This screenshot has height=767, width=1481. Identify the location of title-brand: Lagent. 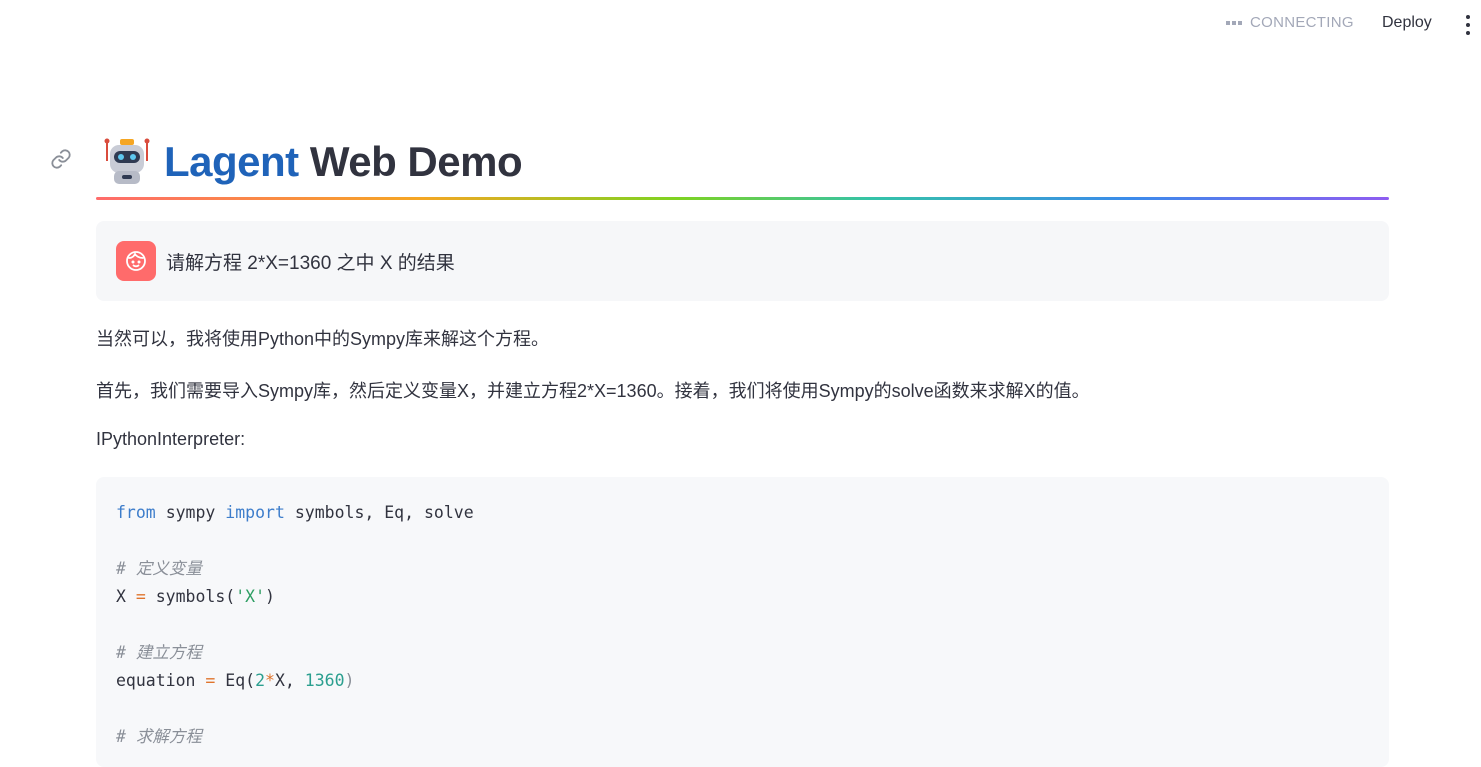
(231, 161).